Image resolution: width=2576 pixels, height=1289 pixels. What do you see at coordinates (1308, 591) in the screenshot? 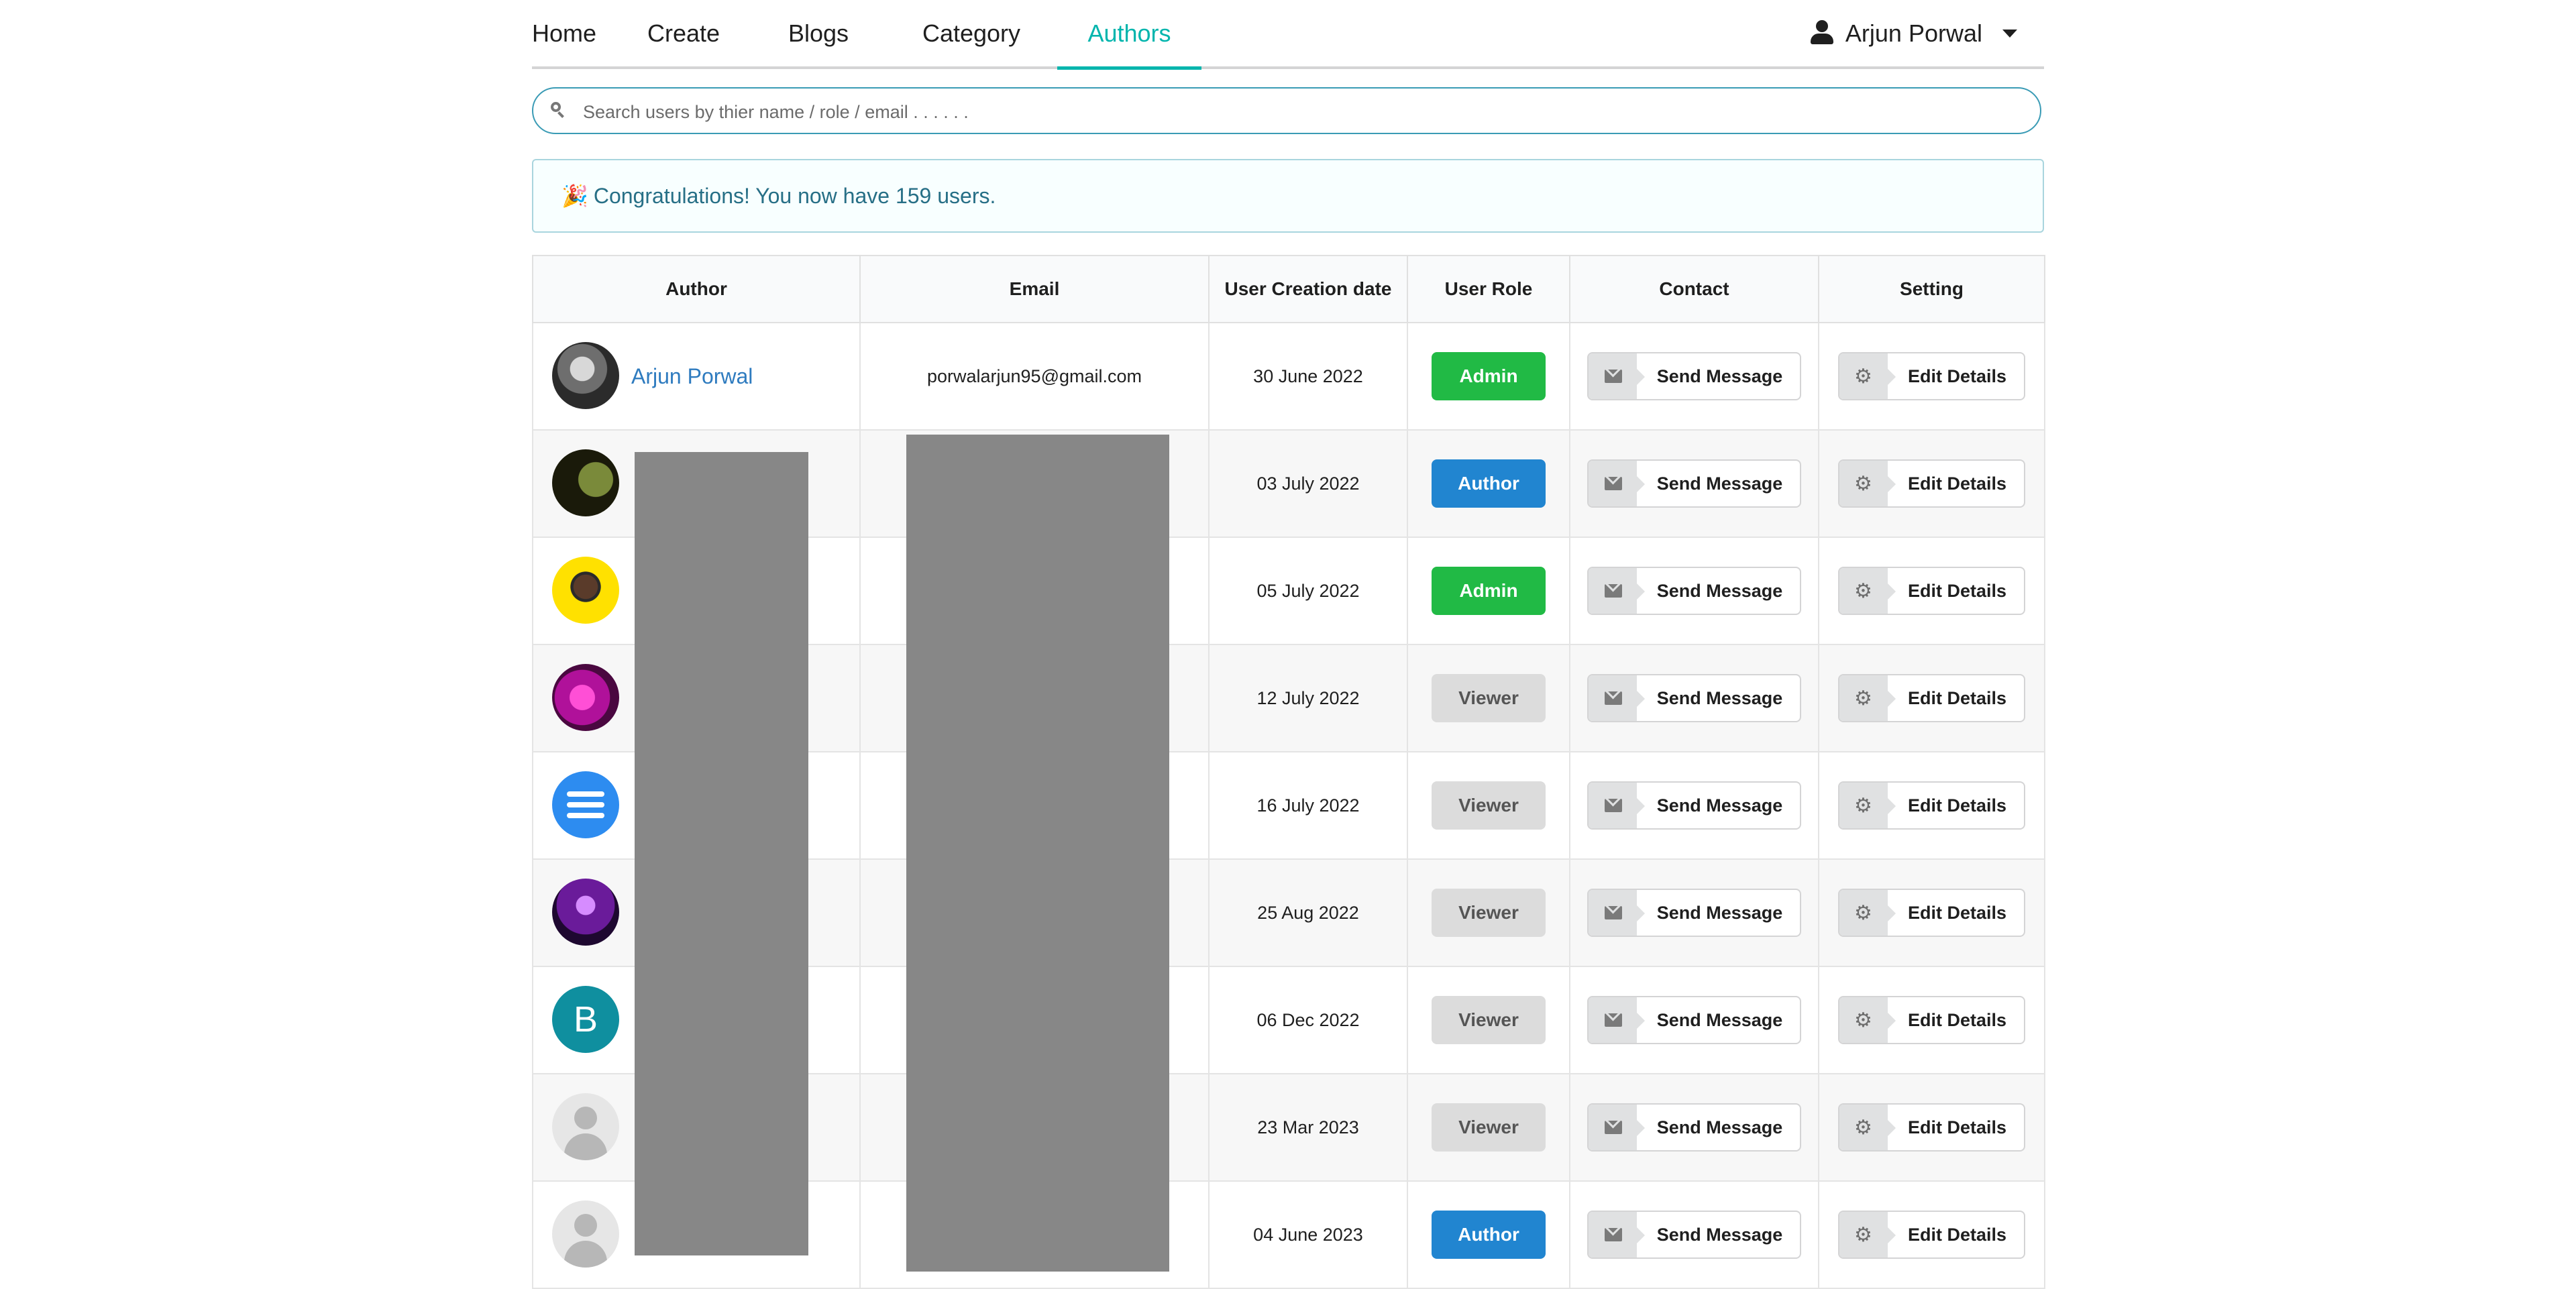
I see `creation-date-cell: 05 July 2022` at bounding box center [1308, 591].